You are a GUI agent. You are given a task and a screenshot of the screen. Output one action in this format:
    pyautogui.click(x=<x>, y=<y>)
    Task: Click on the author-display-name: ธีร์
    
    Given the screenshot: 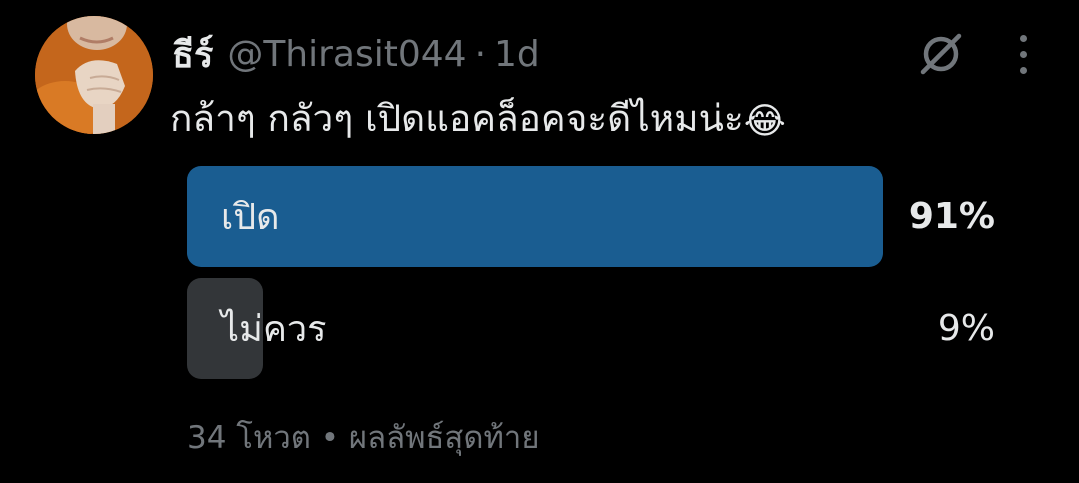 What is the action you would take?
    pyautogui.click(x=192, y=54)
    